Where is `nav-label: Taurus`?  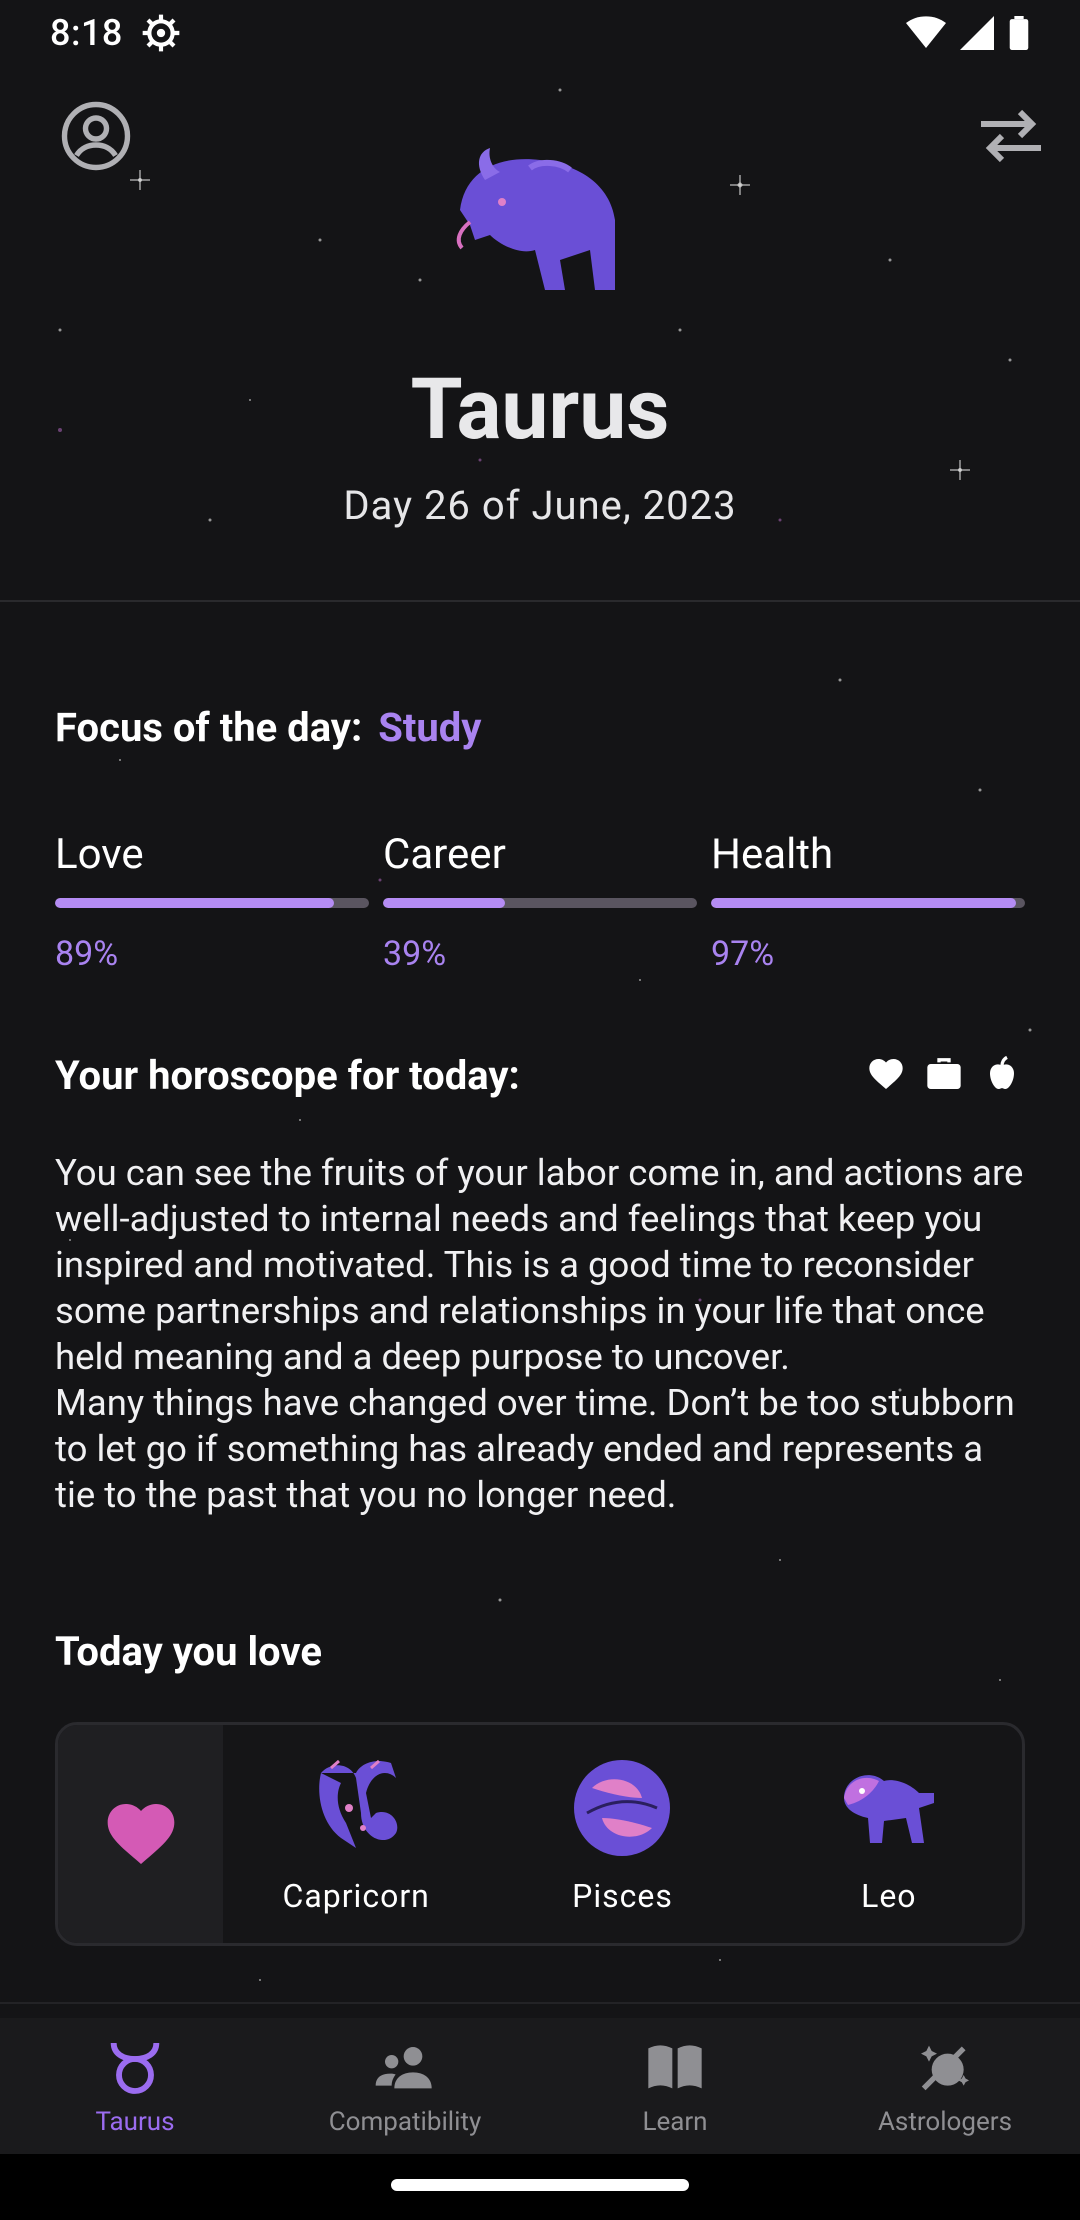 nav-label: Taurus is located at coordinates (135, 2122).